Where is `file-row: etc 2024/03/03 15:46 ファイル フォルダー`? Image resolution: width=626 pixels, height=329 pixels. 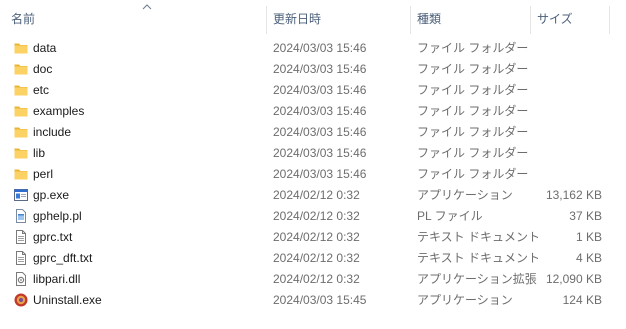 file-row: etc 2024/03/03 15:46 ファイル フォルダー is located at coordinates (313, 90).